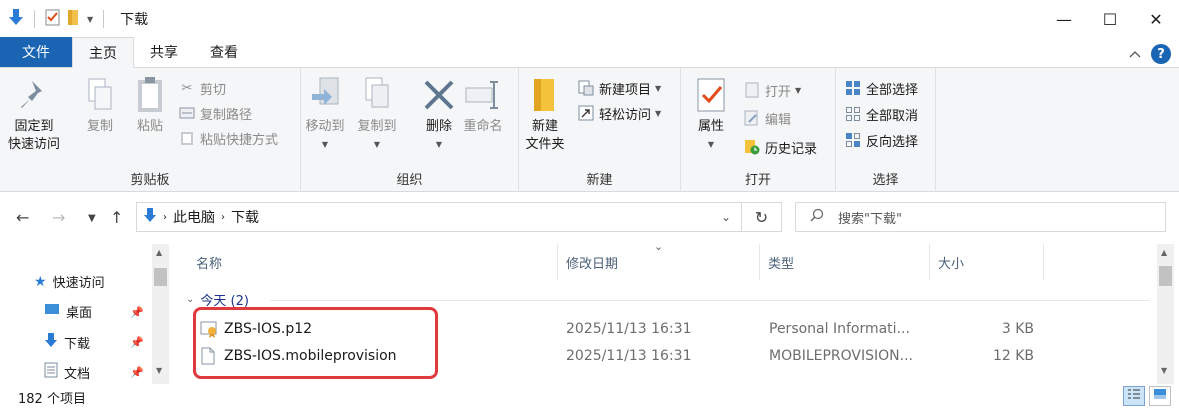 The image size is (1179, 410). Describe the element at coordinates (228, 138) in the screenshot. I see `paste-shortcut-button: 粘贴快捷方式` at that location.